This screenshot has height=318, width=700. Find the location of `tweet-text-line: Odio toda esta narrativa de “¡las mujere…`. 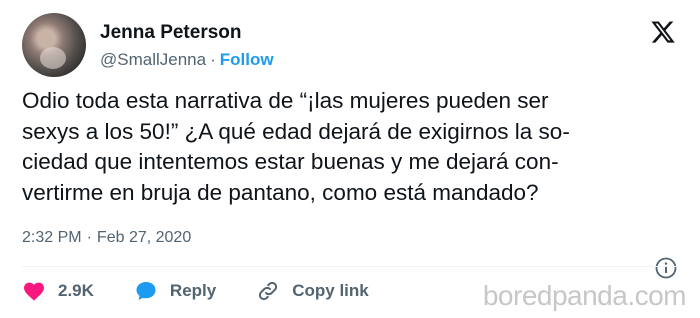

tweet-text-line: Odio toda esta narrativa de “¡las mujere… is located at coordinates (285, 100).